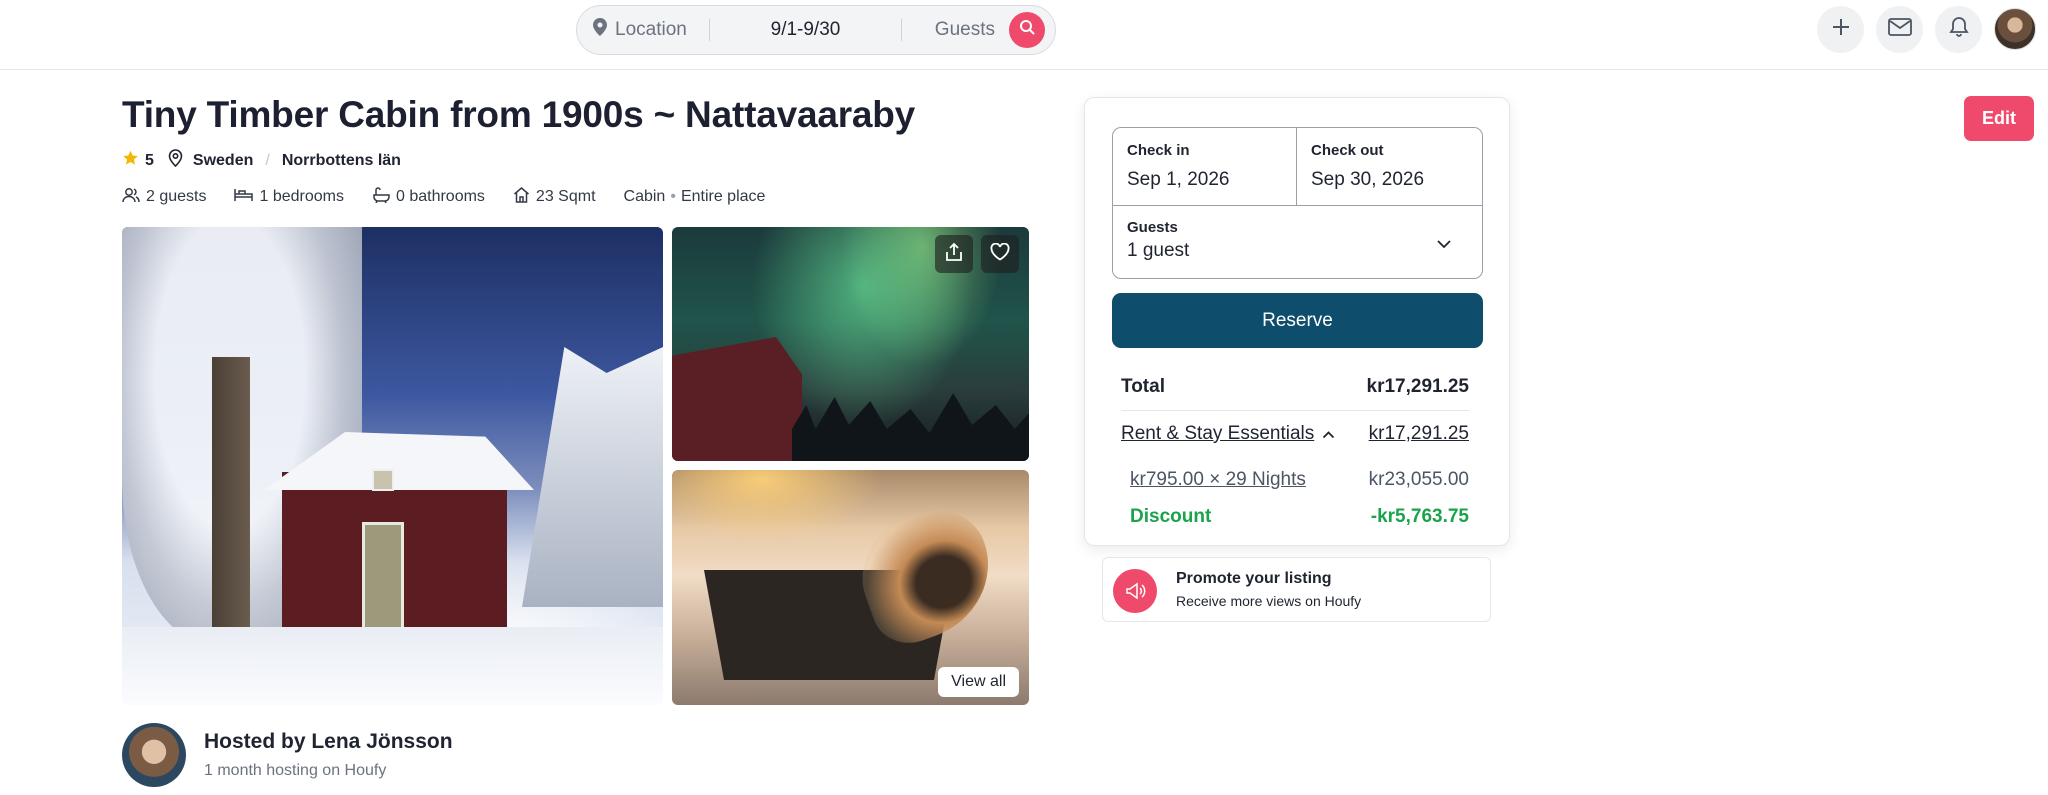  Describe the element at coordinates (1368, 179) in the screenshot. I see `checkout-value: Sep 30, 2026` at that location.